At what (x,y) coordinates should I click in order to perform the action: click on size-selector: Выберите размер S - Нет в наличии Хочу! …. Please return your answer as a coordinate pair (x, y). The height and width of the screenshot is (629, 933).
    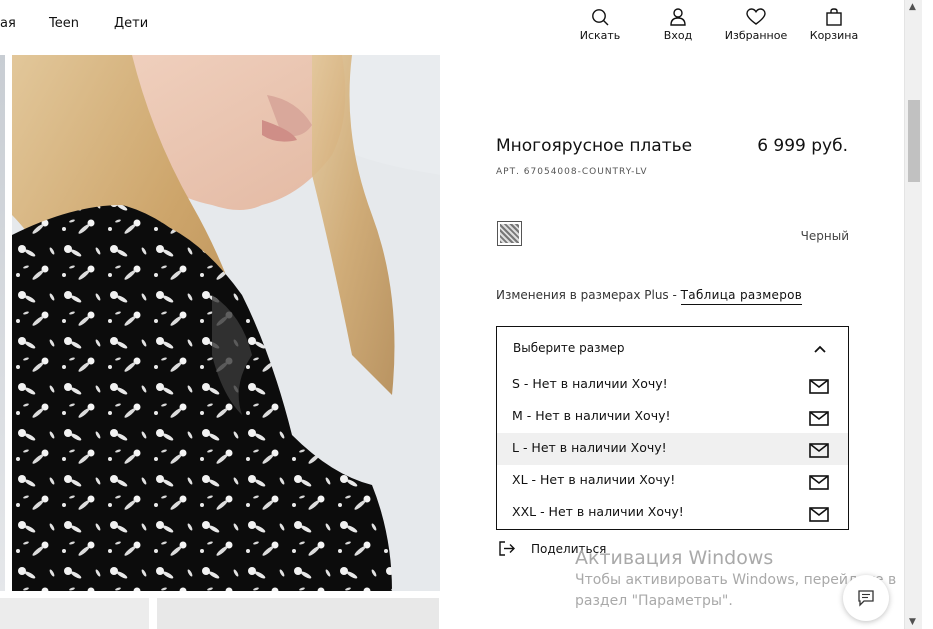
    Looking at the image, I should click on (672, 428).